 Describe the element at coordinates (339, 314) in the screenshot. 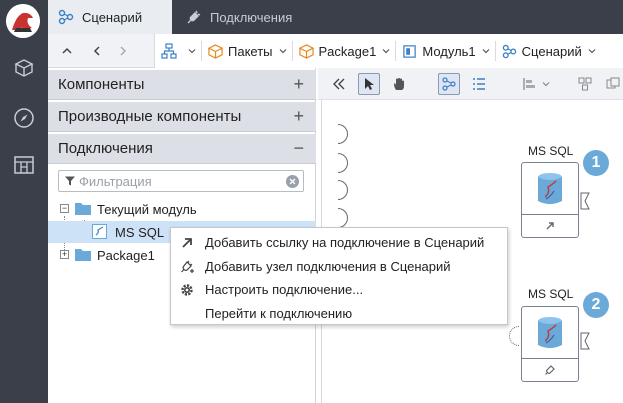

I see `menu-item-go-to-connection: Перейти к подключению` at that location.